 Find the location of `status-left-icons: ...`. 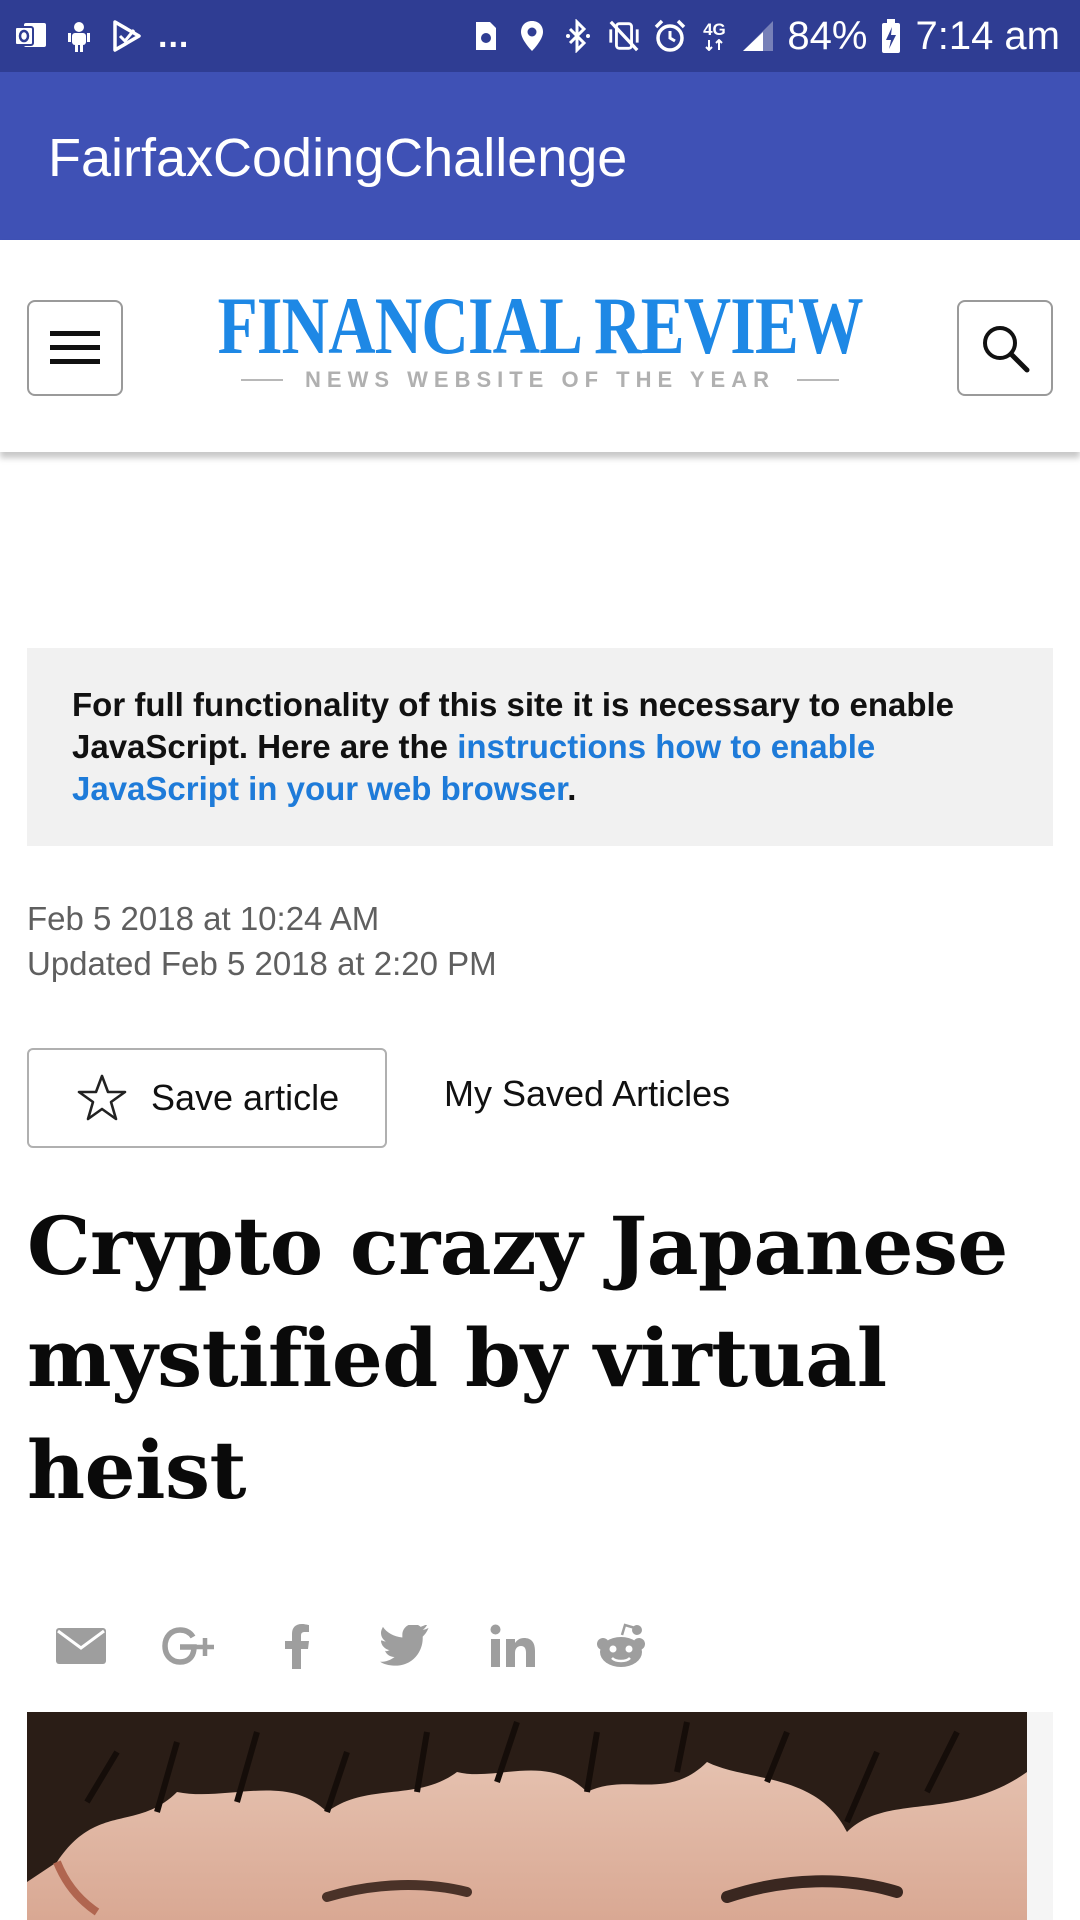

status-left-icons: ... is located at coordinates (101, 36).